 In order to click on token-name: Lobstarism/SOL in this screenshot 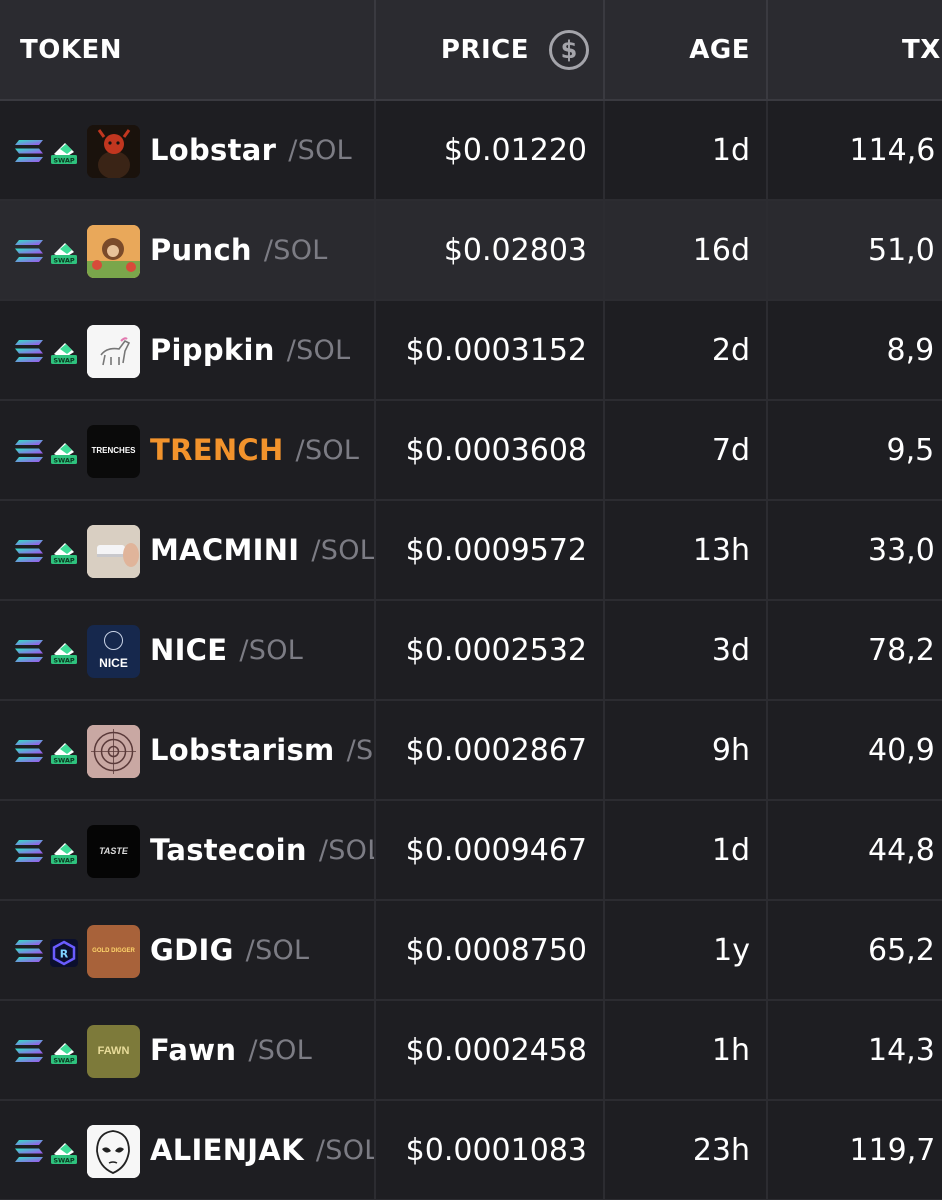, I will do `click(262, 750)`.